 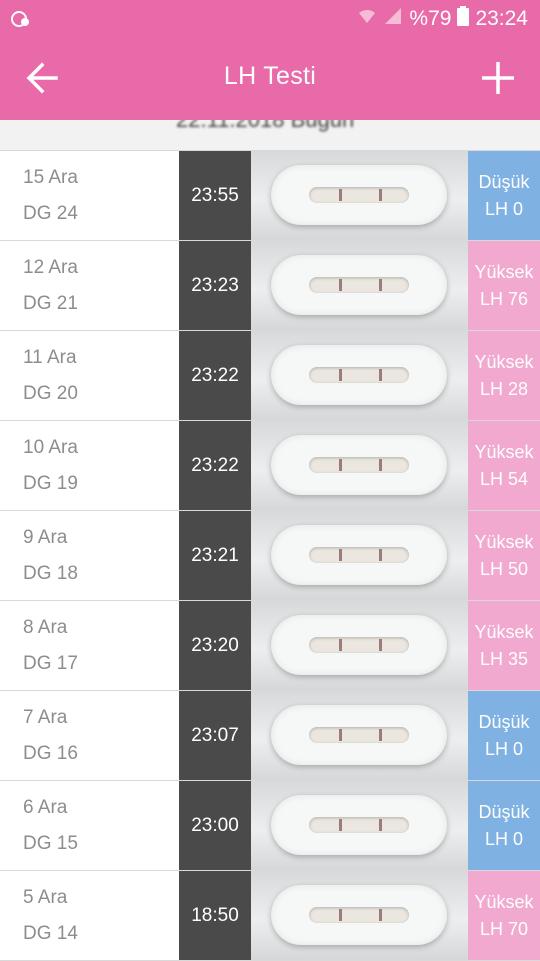 I want to click on list-item: 9 Ara DG 18 23:21 Yüksek LH 50, so click(x=270, y=556).